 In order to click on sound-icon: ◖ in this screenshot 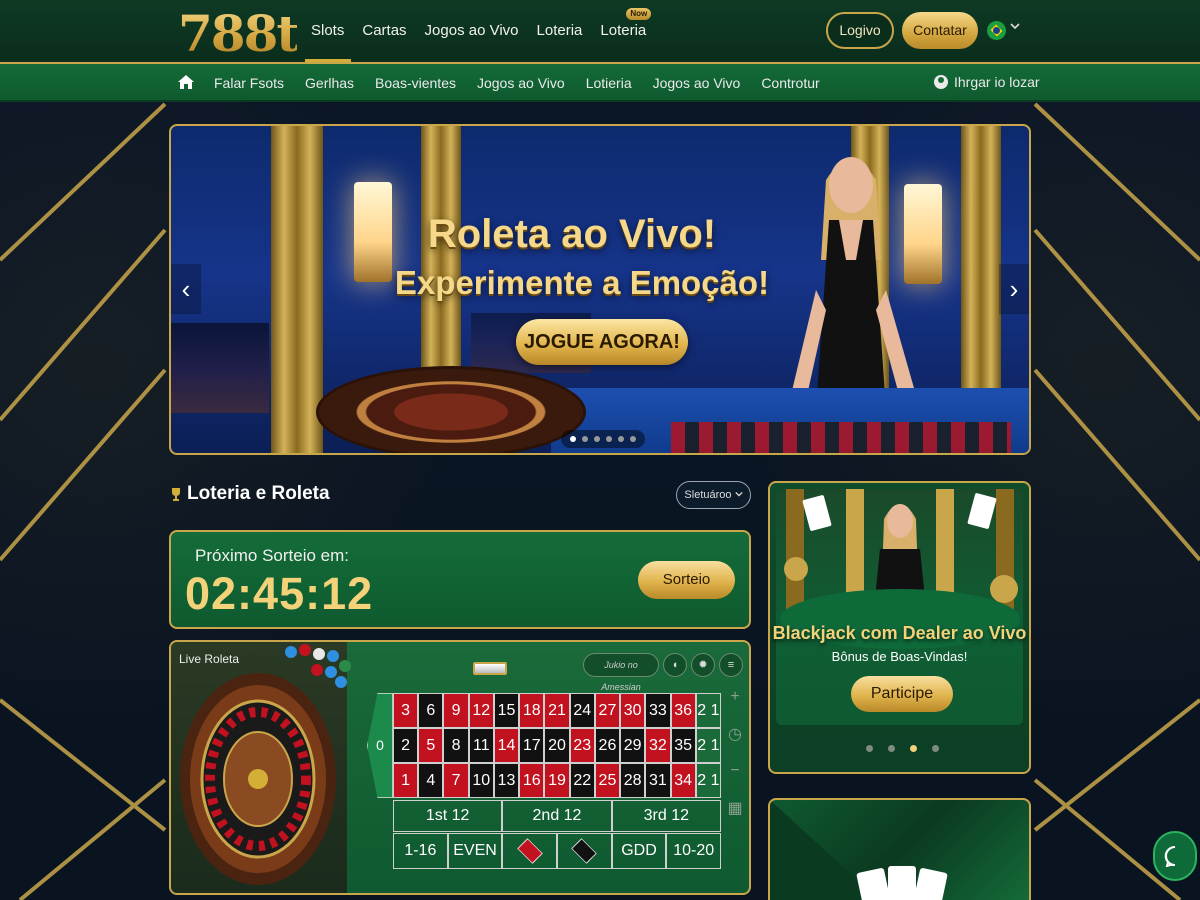, I will do `click(675, 665)`.